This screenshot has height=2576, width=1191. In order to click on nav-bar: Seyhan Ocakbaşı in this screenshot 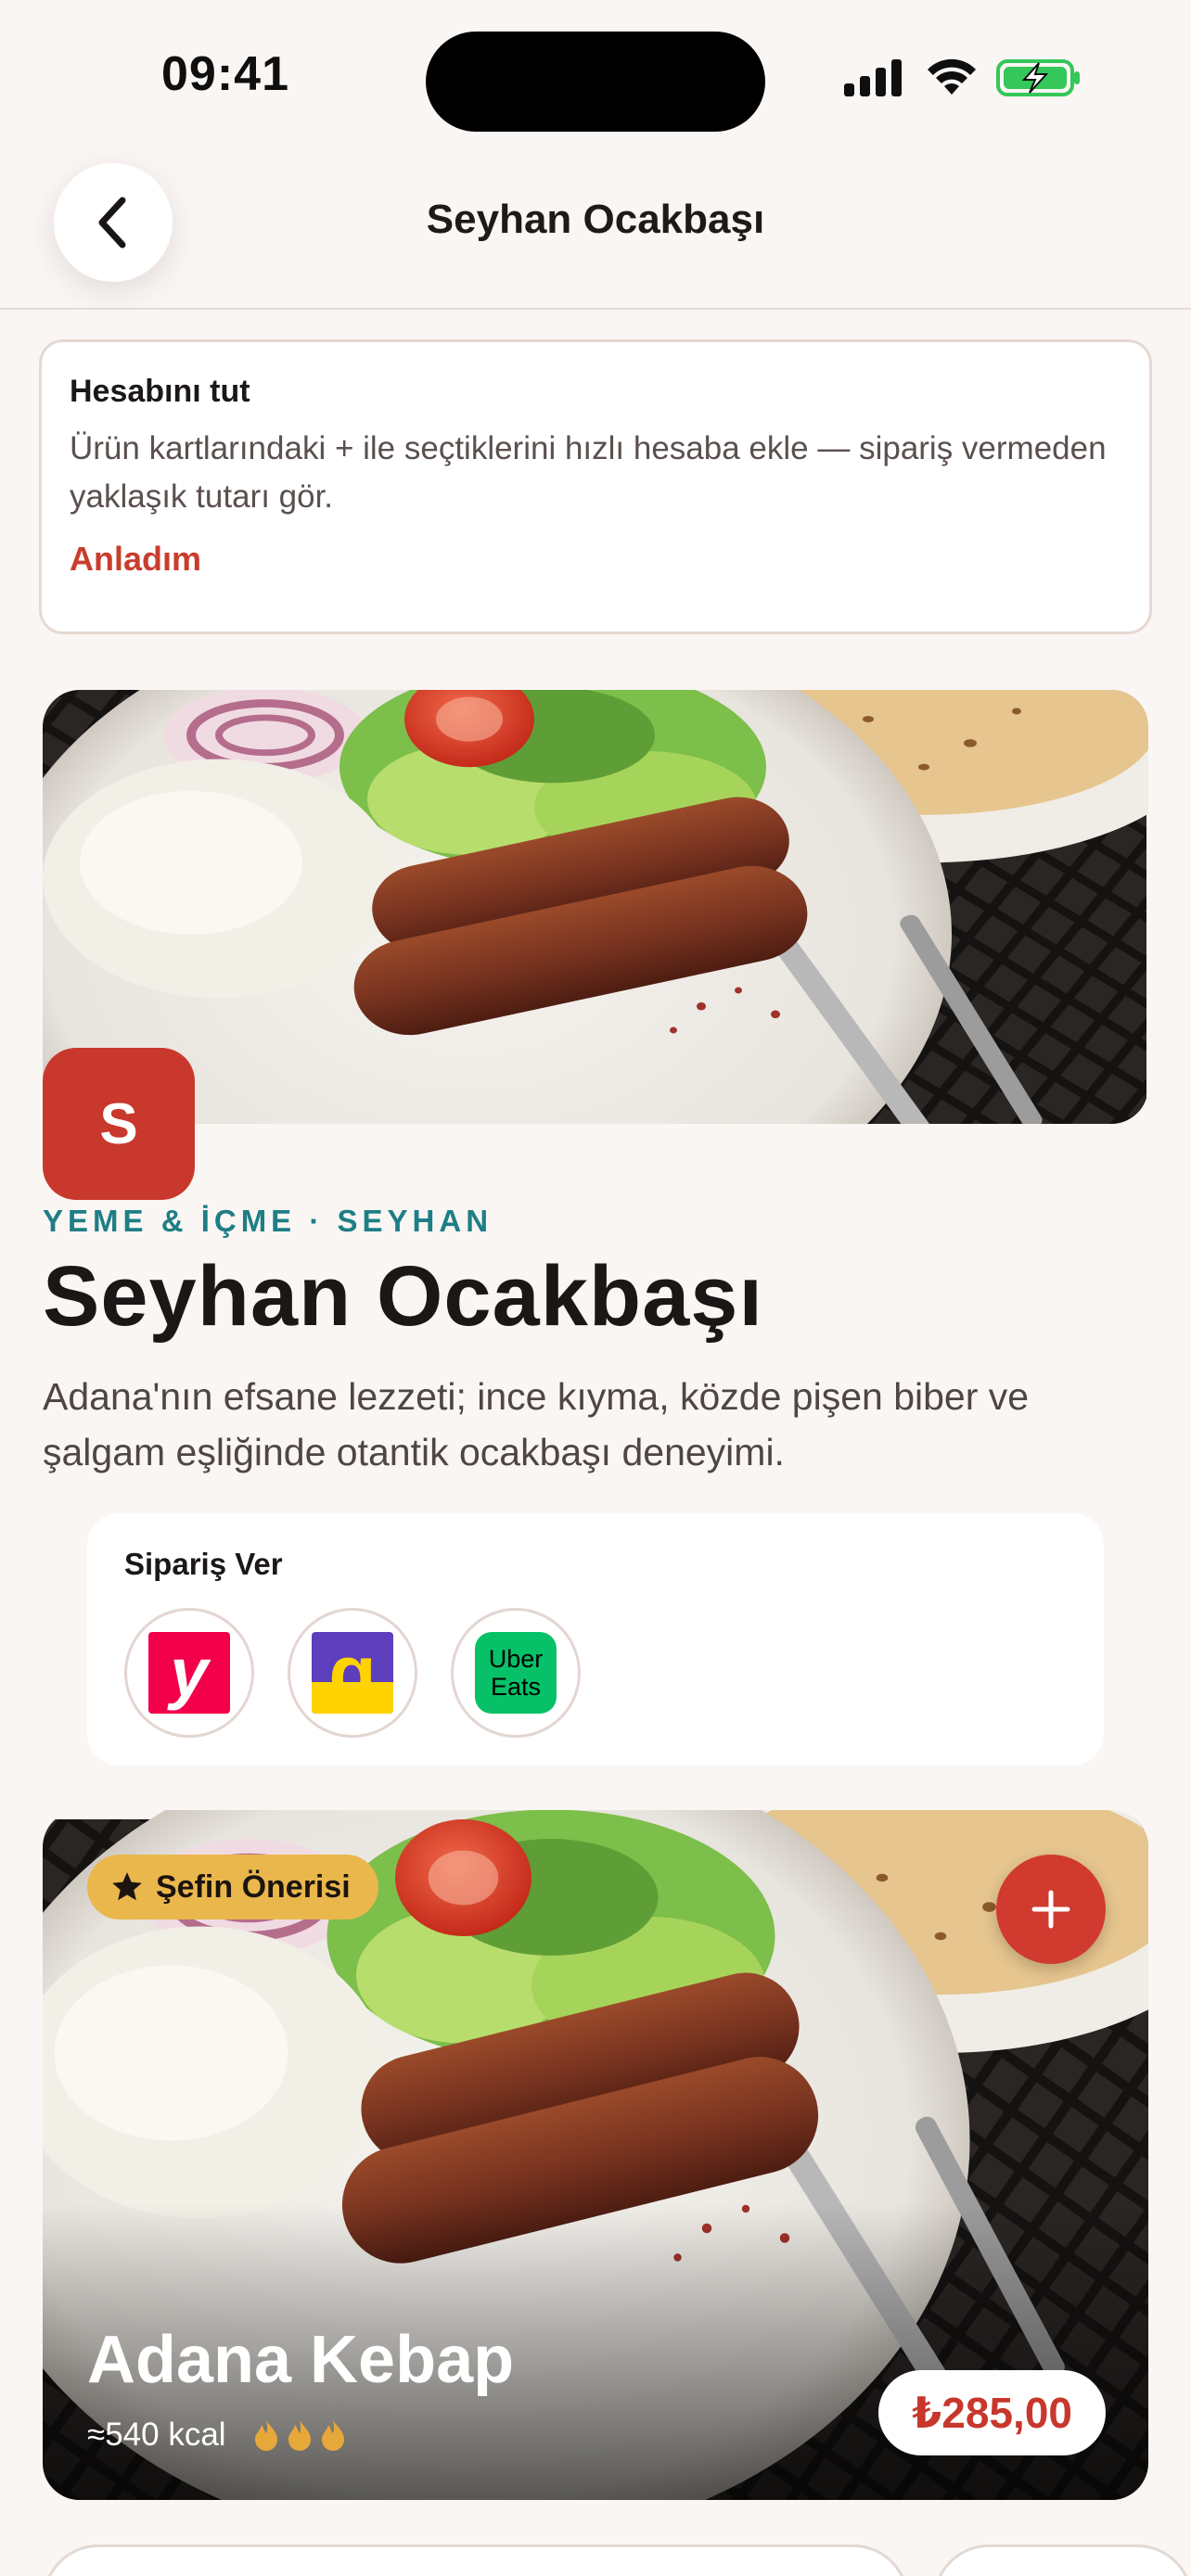, I will do `click(595, 234)`.